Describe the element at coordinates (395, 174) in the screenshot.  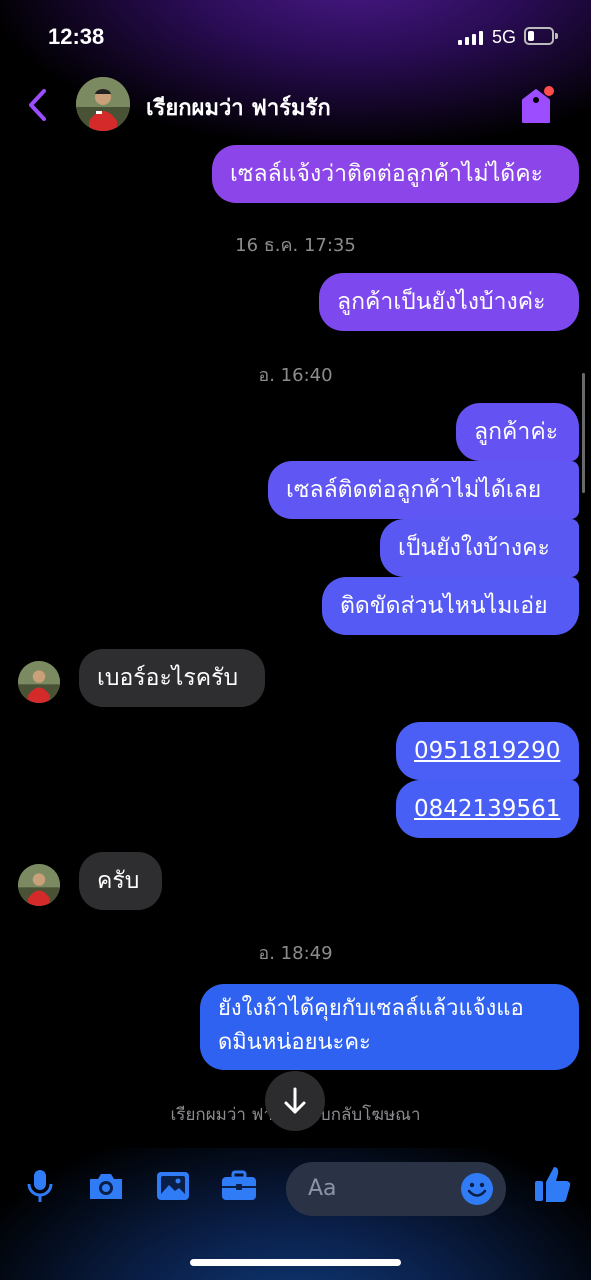
I see `outgoing-message: เซลล์แจ้งว่าติดต่อลูกค้าไม่ได้คะ` at that location.